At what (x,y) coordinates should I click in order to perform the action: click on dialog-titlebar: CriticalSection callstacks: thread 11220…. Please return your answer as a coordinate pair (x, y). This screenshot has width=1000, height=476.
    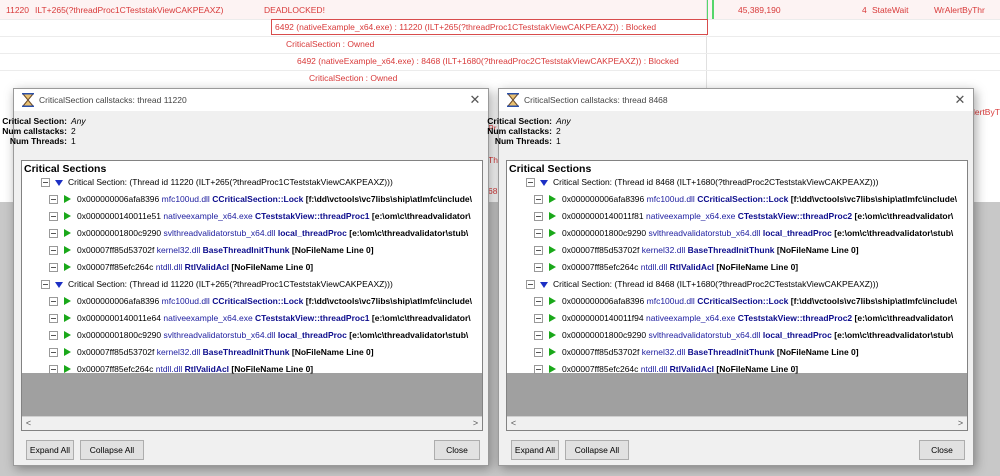
    Looking at the image, I should click on (251, 100).